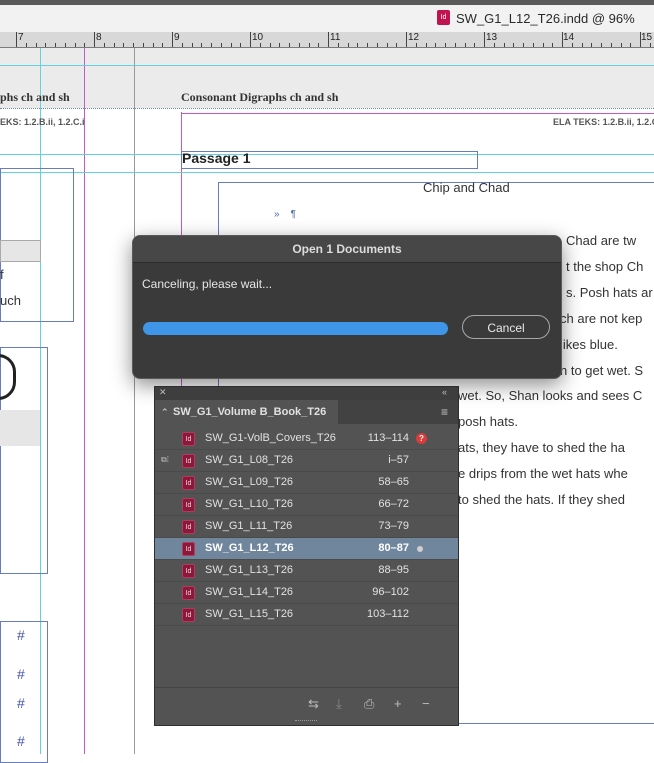  What do you see at coordinates (444, 412) in the screenshot?
I see `panel-menu-icon: ≡` at bounding box center [444, 412].